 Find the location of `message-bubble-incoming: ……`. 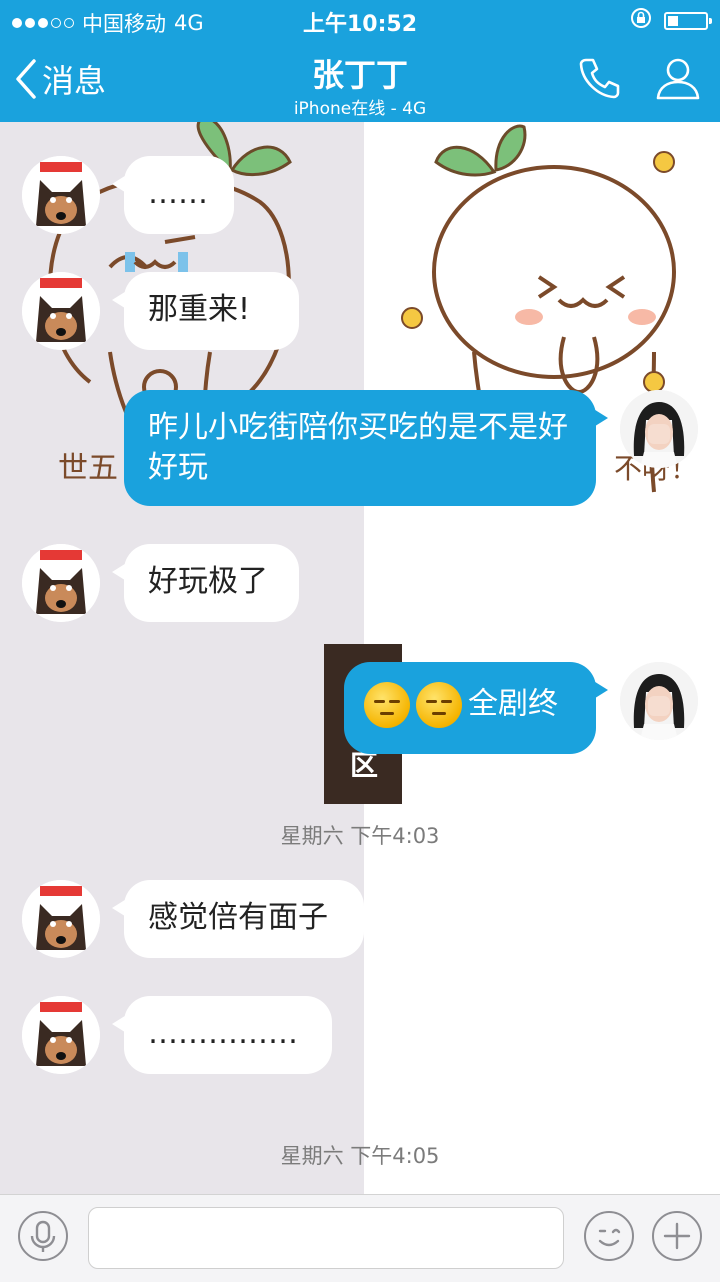

message-bubble-incoming: …… is located at coordinates (173, 195).